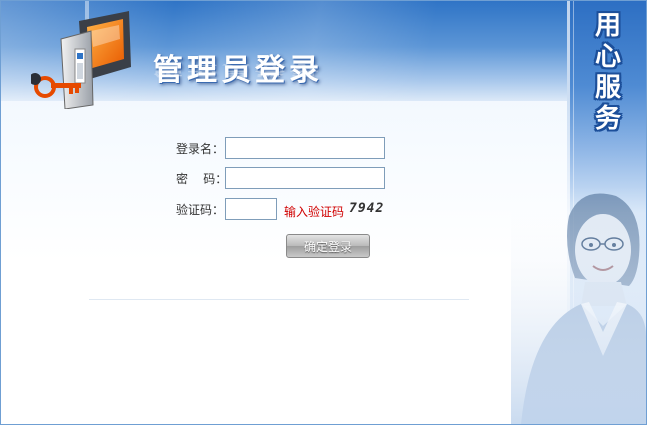  I want to click on monitor-key-icon, so click(81, 60).